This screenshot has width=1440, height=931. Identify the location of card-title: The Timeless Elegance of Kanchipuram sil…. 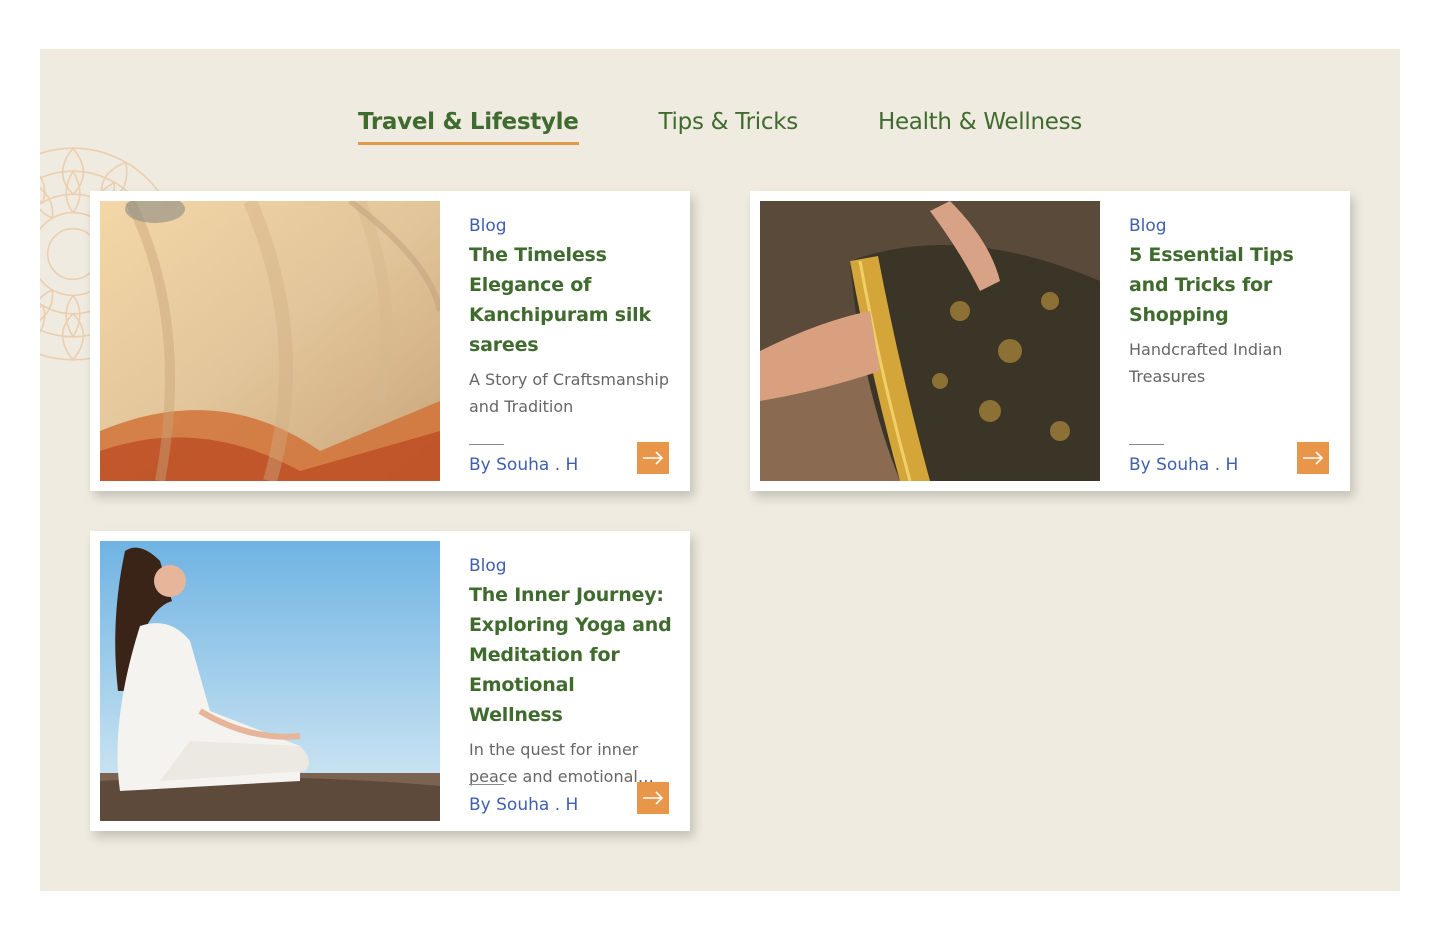
(571, 300).